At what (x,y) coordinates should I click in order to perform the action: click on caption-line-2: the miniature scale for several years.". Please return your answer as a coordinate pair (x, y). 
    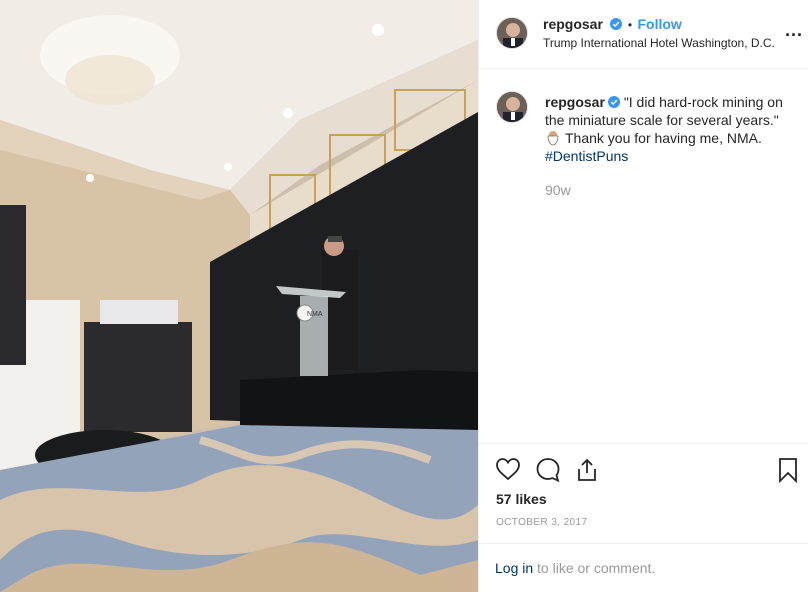
    Looking at the image, I should click on (662, 120).